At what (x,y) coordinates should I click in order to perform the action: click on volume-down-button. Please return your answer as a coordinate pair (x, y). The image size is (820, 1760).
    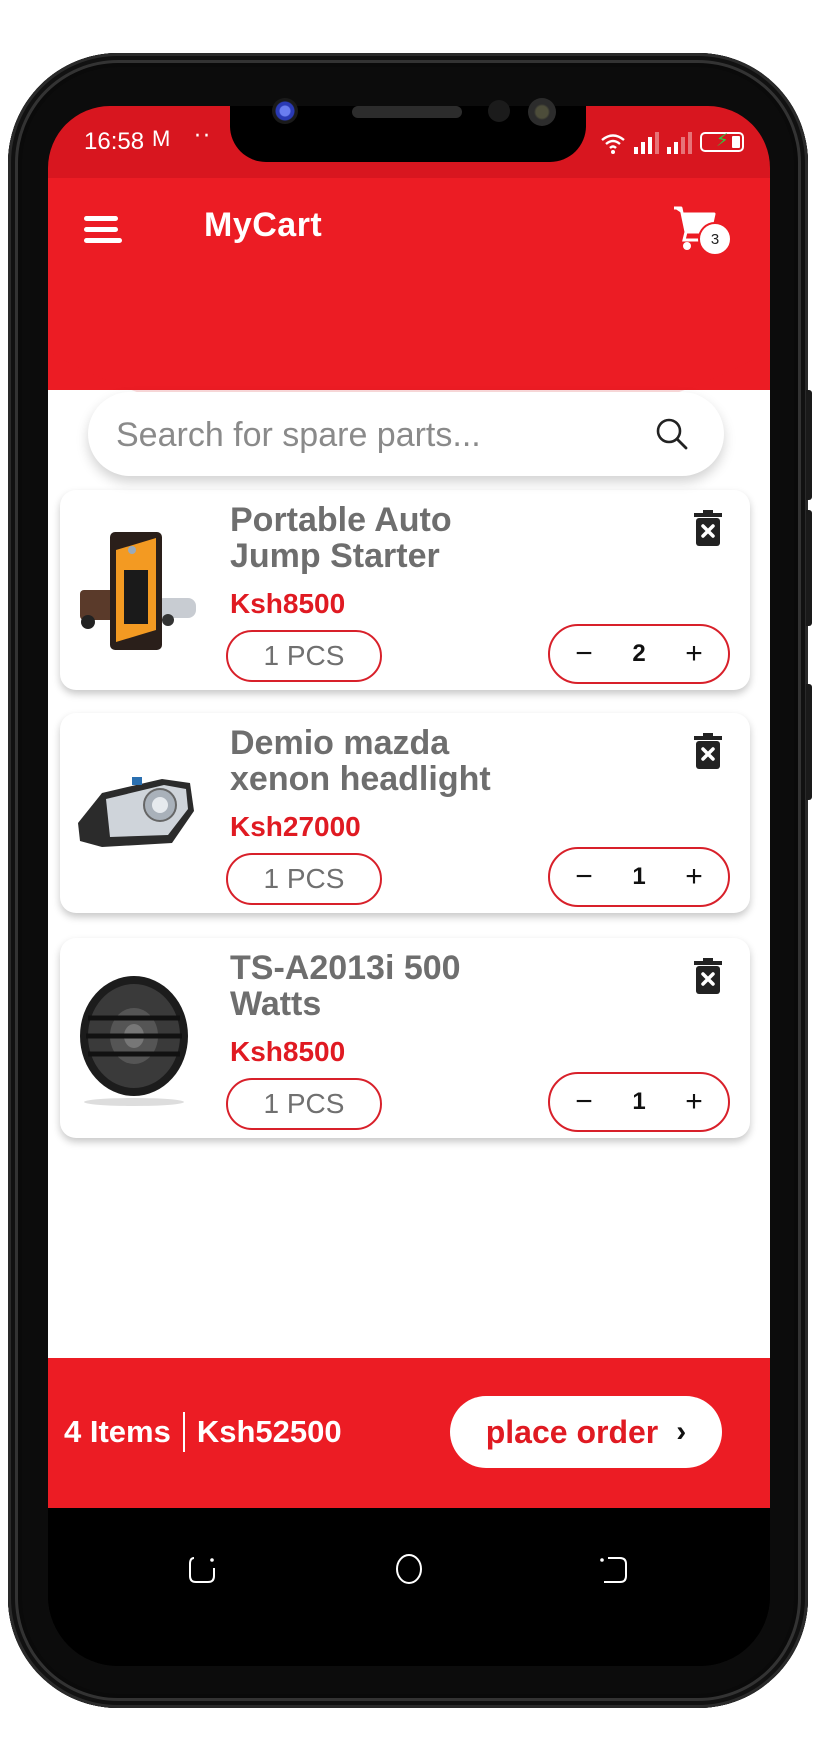
    Looking at the image, I should click on (809, 568).